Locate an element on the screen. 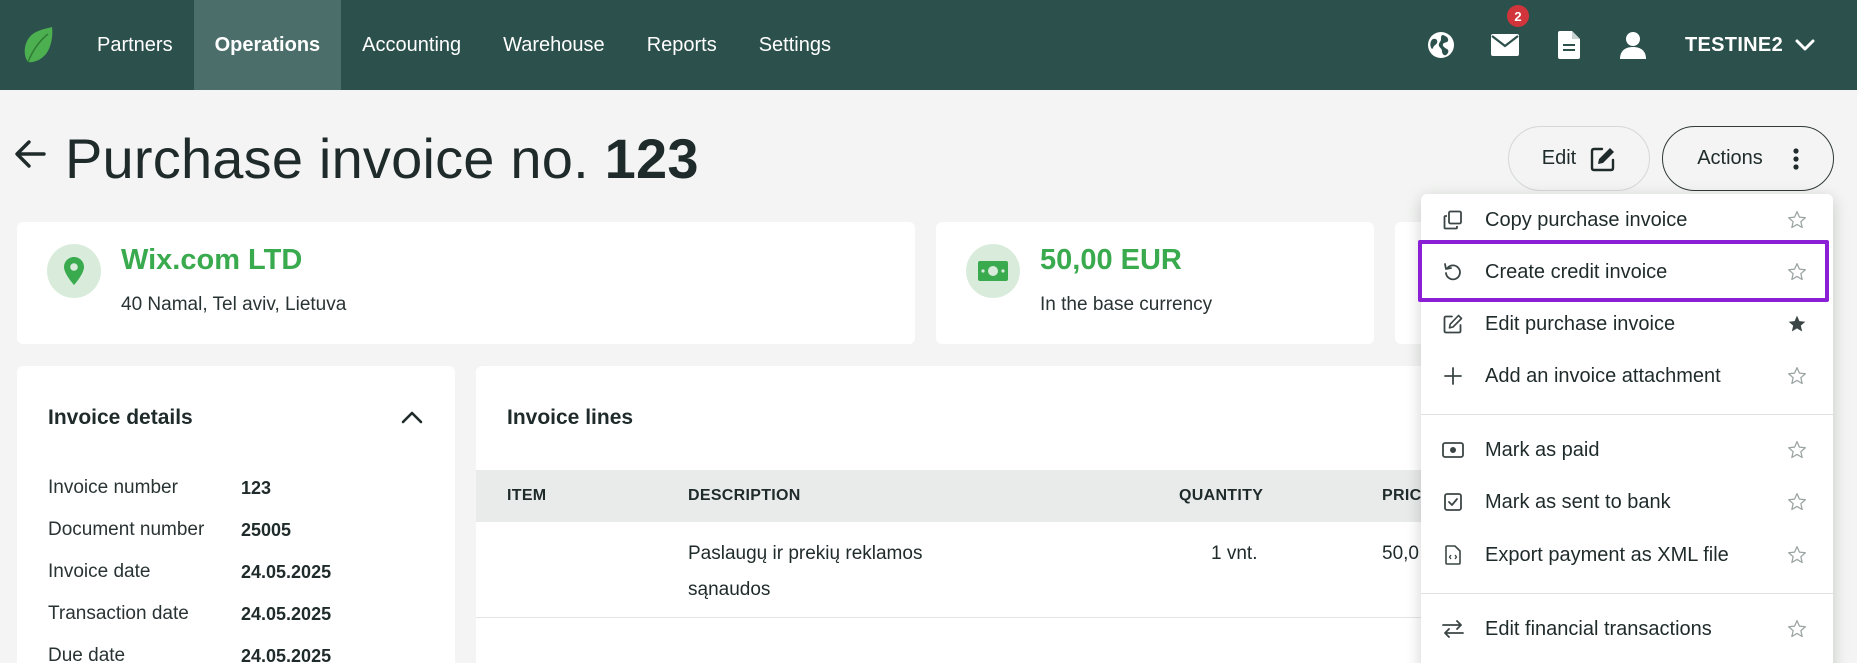 The image size is (1857, 663). detail-value-invoice-number: 123 is located at coordinates (256, 488).